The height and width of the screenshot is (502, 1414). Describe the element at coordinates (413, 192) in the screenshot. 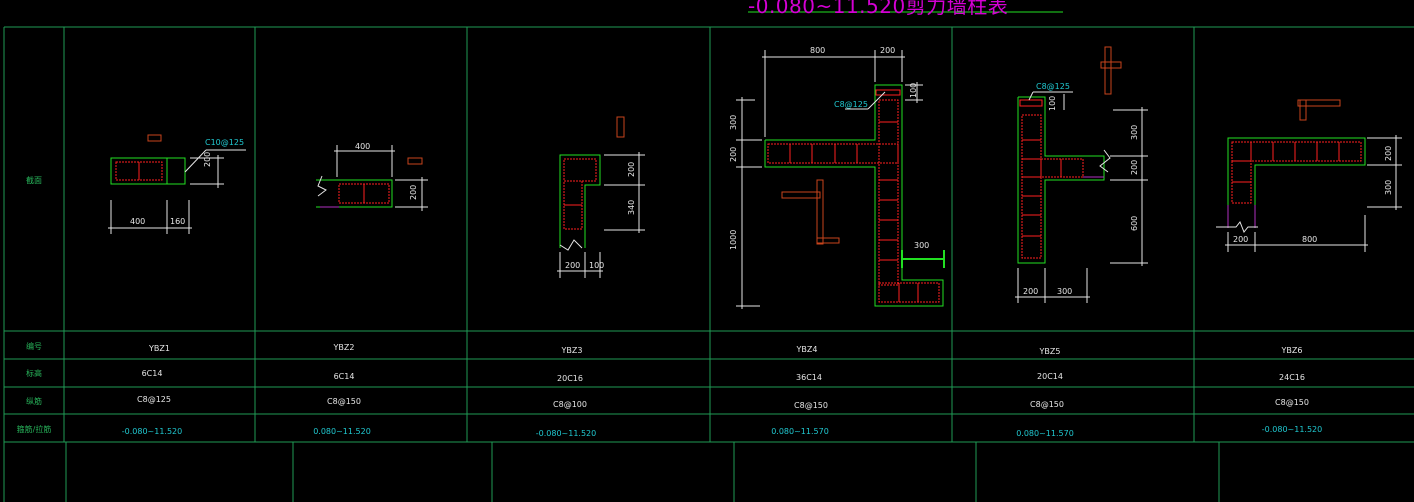

I see `ybz2-dim-thickness: 200` at that location.